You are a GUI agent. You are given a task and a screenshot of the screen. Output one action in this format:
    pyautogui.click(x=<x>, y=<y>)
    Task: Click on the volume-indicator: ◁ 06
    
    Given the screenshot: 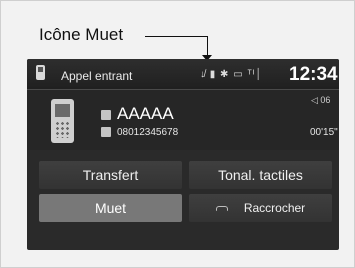 What is the action you would take?
    pyautogui.click(x=321, y=100)
    